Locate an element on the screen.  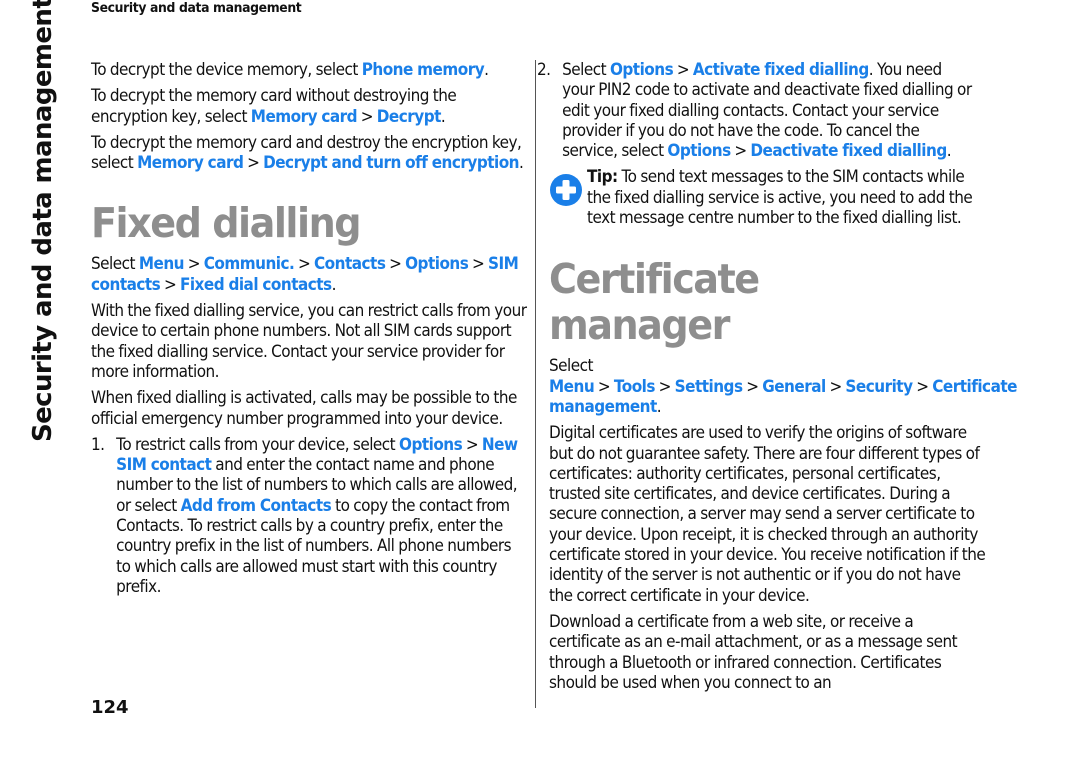
section-title-fixed-dialling: Fixed dialling is located at coordinates (226, 223).